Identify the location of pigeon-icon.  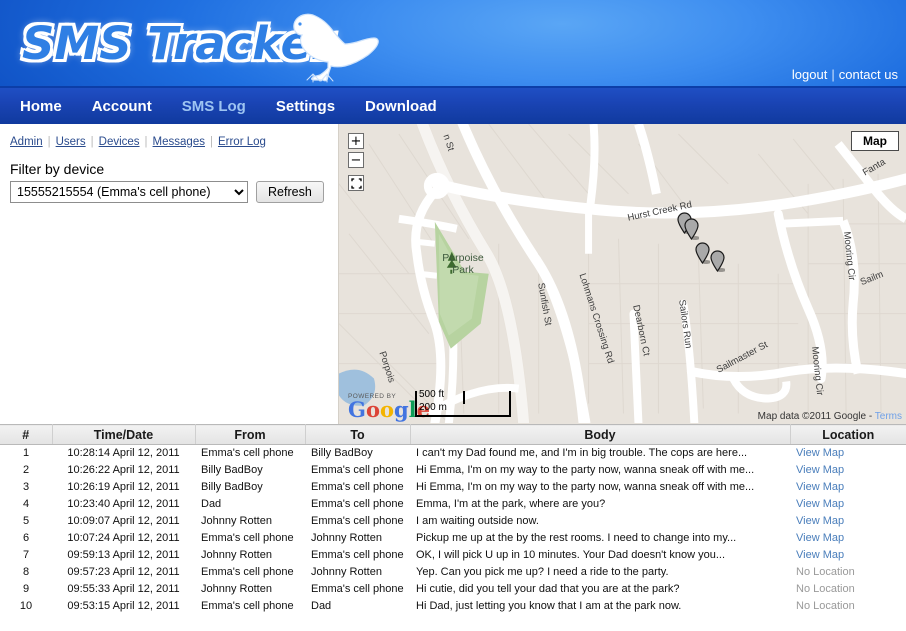
(333, 44).